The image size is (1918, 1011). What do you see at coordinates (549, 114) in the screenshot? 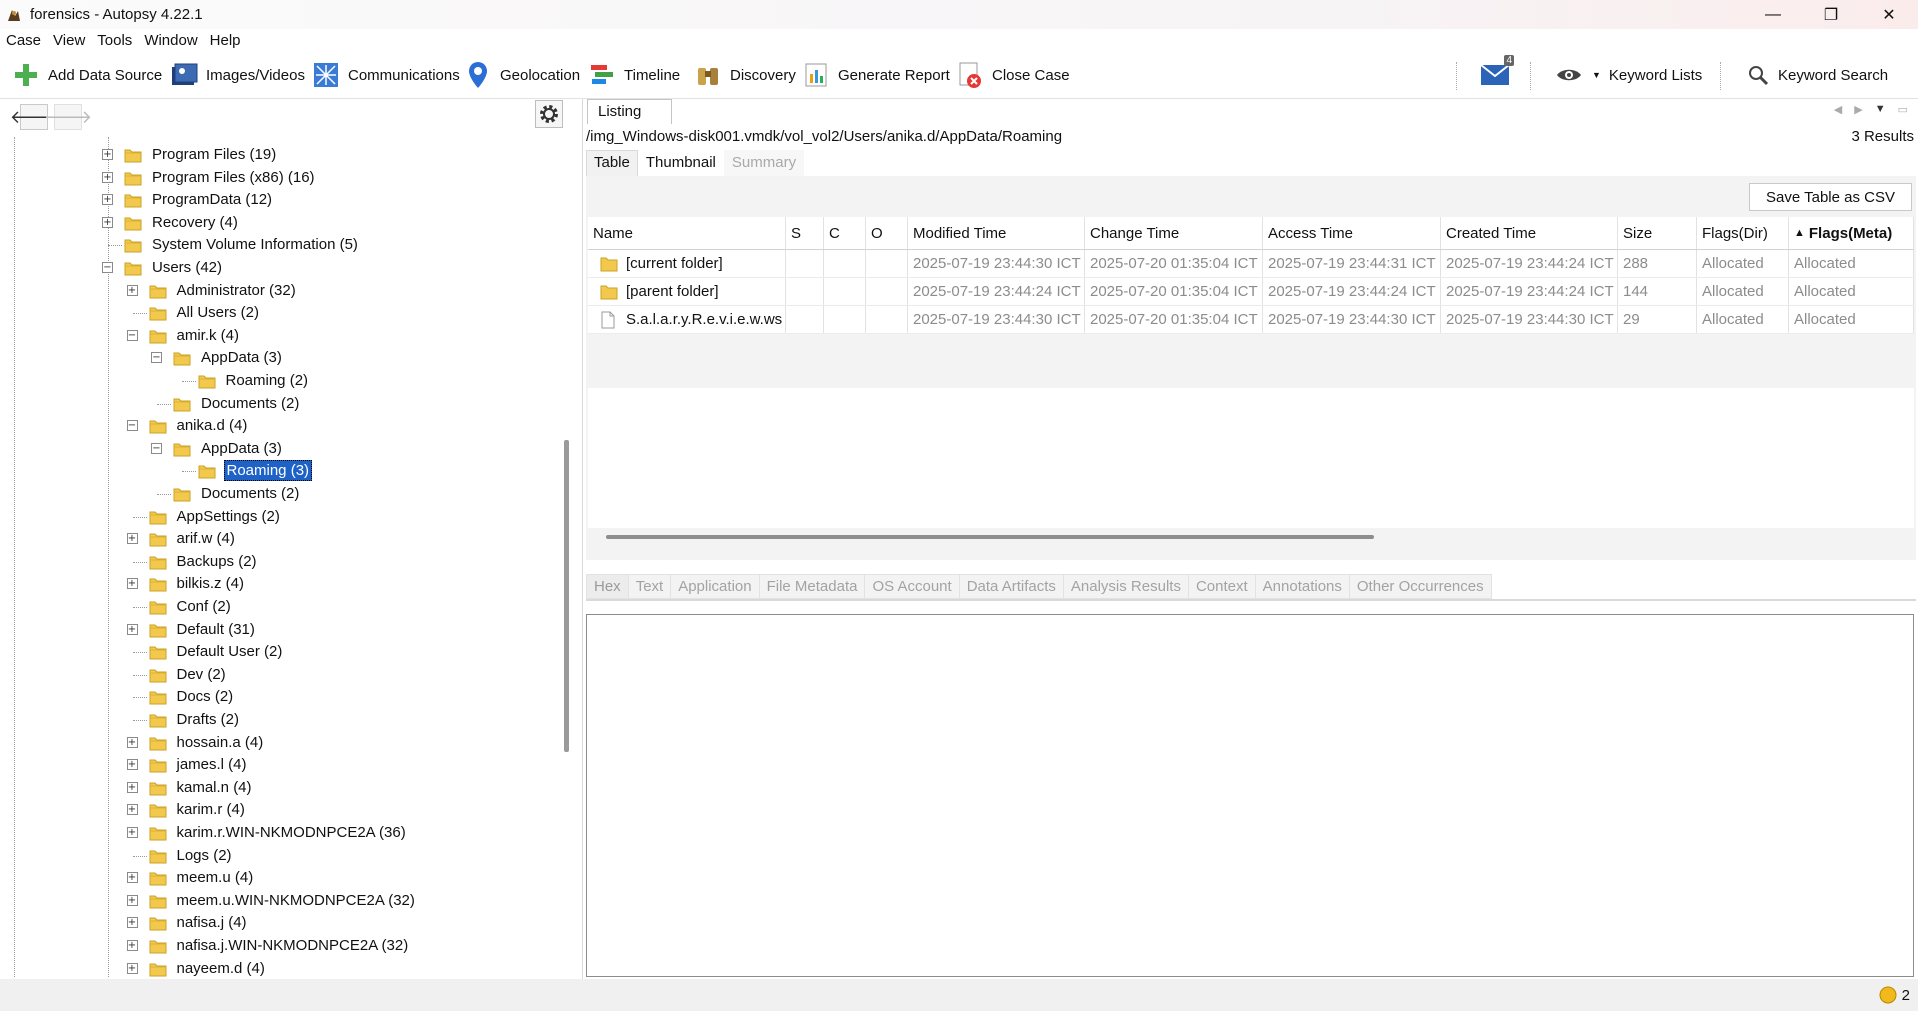
I see `tree-settings-button` at bounding box center [549, 114].